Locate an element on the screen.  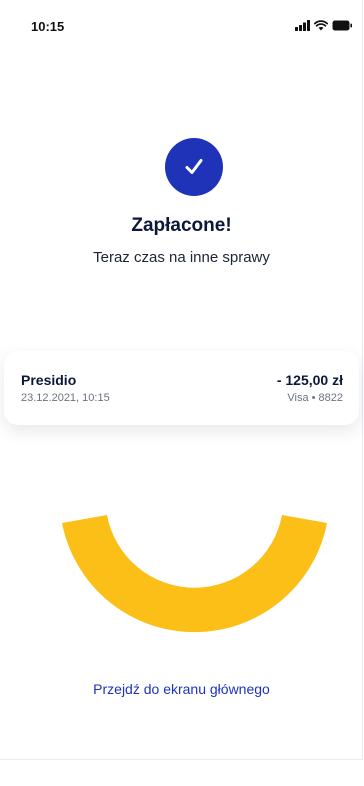
wifi-icon is located at coordinates (321, 25).